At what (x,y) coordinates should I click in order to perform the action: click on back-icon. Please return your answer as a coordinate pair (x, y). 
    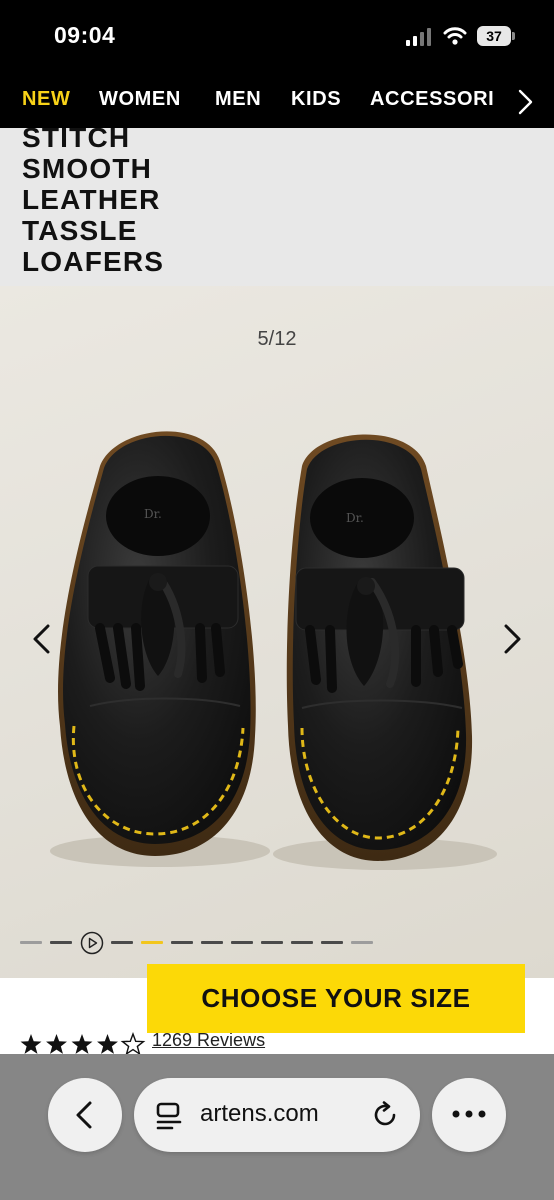
    Looking at the image, I should click on (84, 1115).